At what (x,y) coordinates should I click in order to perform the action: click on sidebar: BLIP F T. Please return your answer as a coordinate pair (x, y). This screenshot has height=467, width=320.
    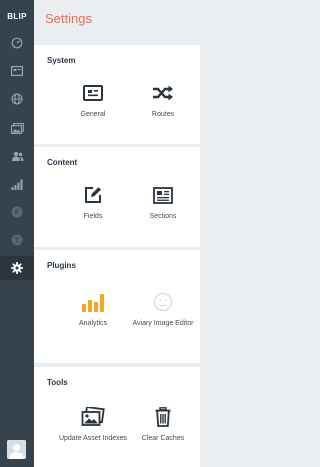
    Looking at the image, I should click on (17, 233).